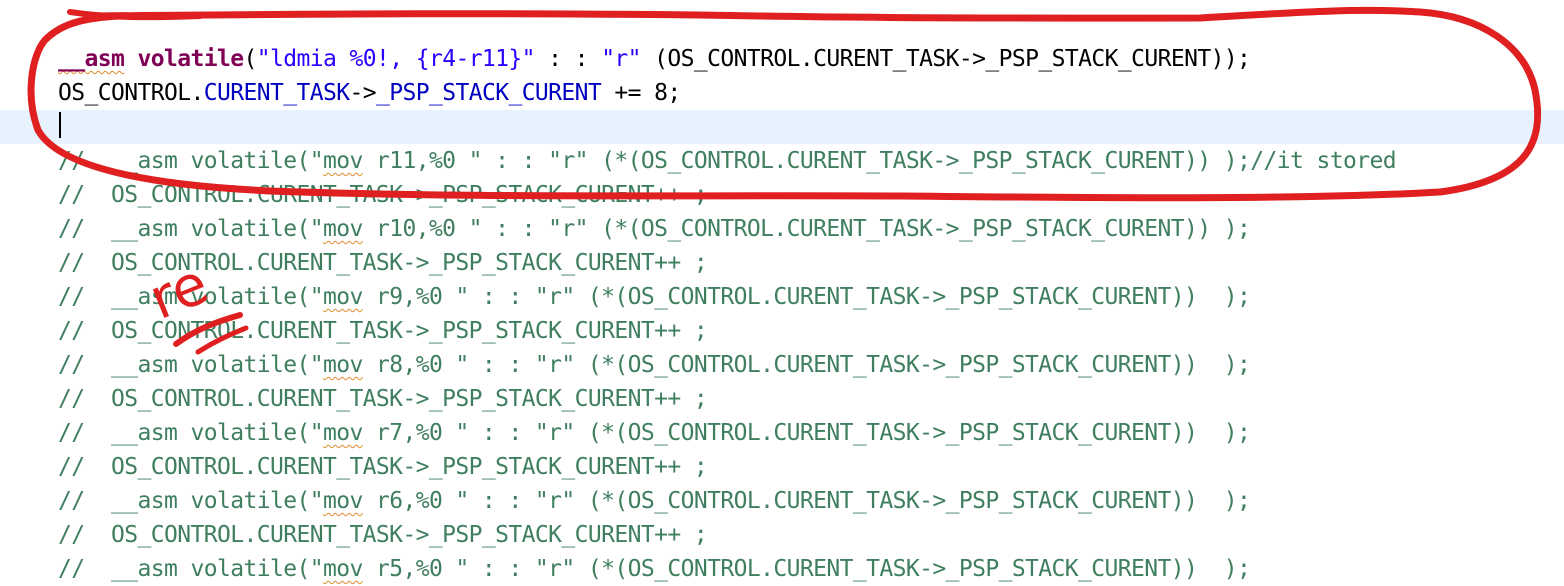 This screenshot has height=586, width=1564. I want to click on code-token: (, so click(250, 59).